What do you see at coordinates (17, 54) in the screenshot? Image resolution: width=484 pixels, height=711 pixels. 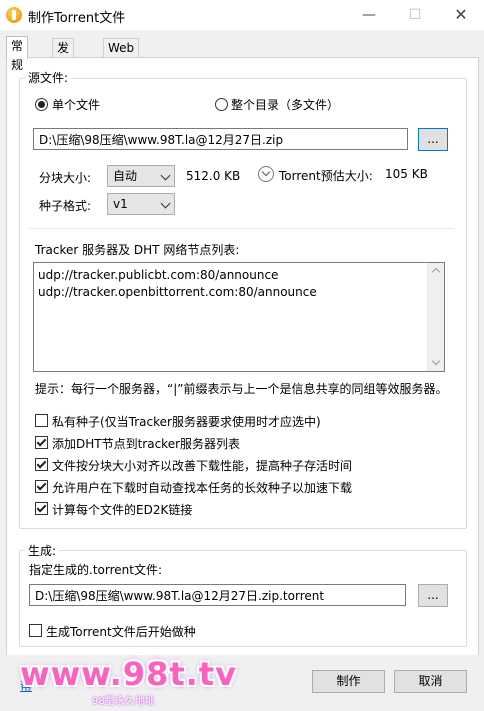 I see `tab-general: 常规` at bounding box center [17, 54].